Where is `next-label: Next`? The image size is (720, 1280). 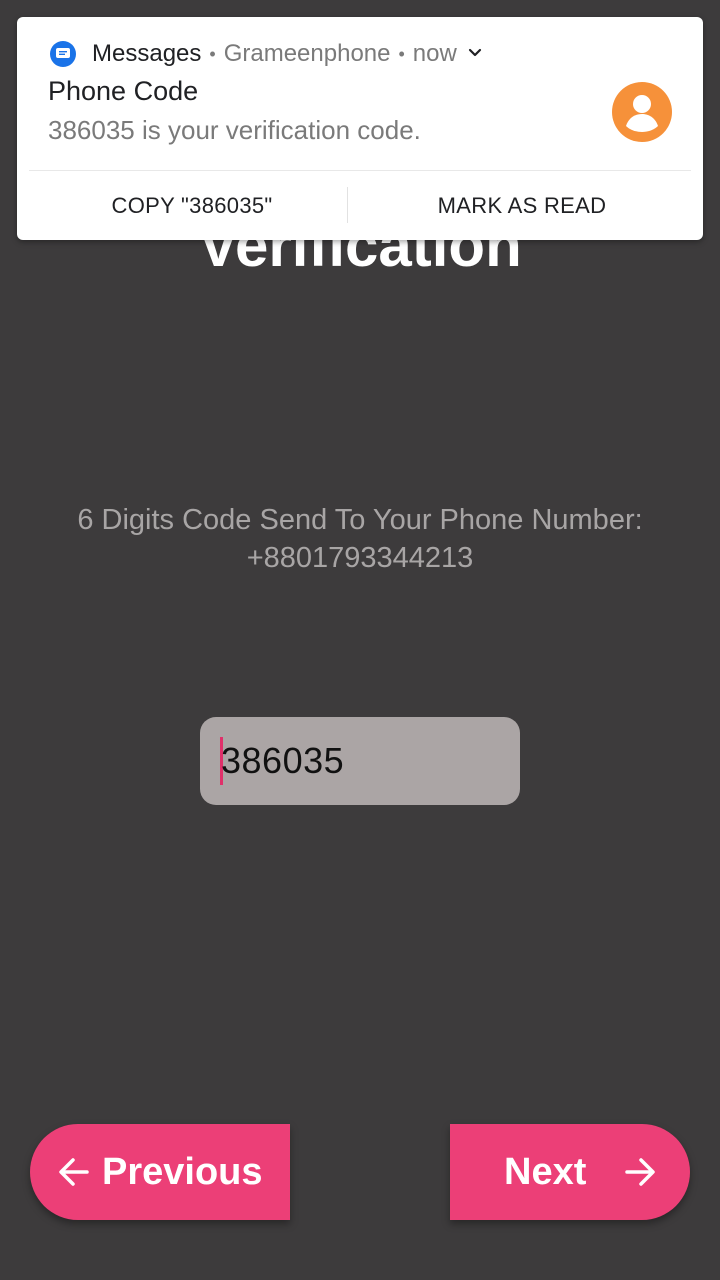
next-label: Next is located at coordinates (545, 1171).